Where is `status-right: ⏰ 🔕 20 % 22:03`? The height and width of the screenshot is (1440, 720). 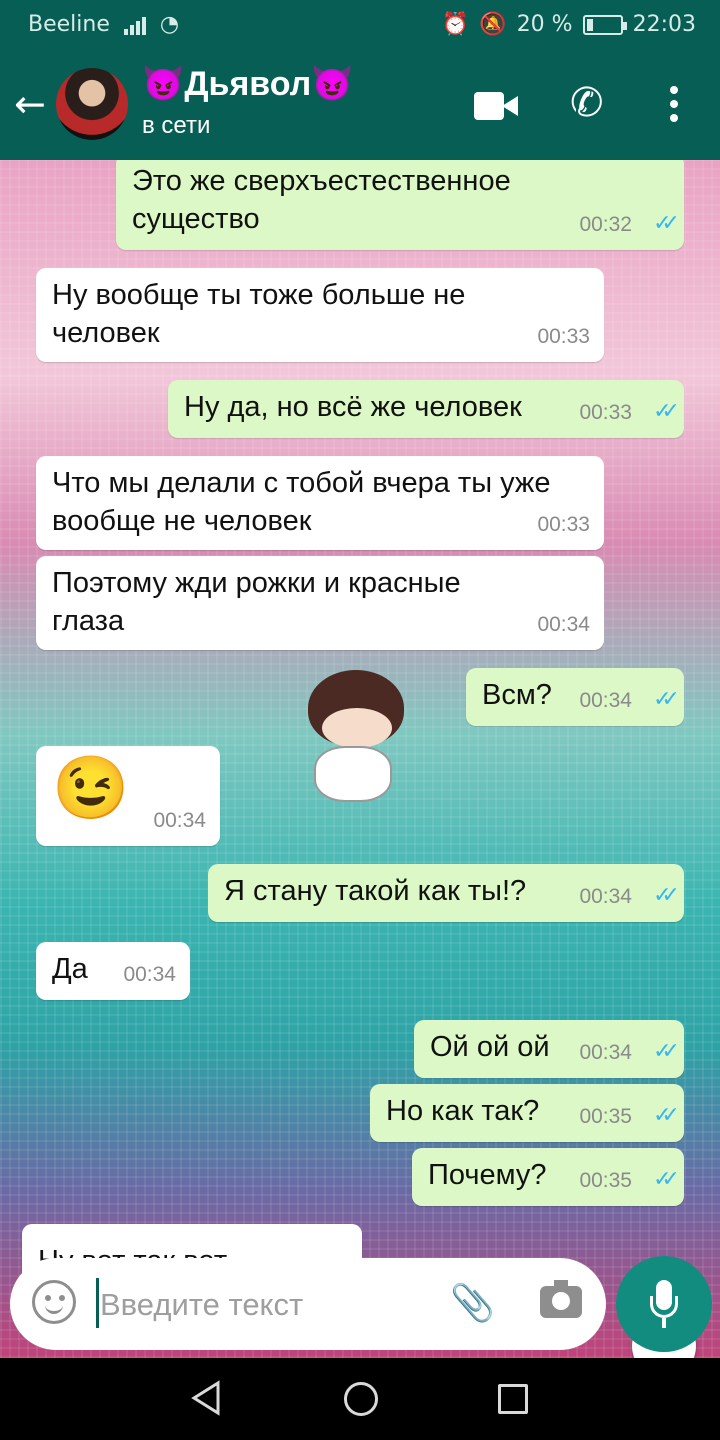 status-right: ⏰ 🔕 20 % 22:03 is located at coordinates (569, 24).